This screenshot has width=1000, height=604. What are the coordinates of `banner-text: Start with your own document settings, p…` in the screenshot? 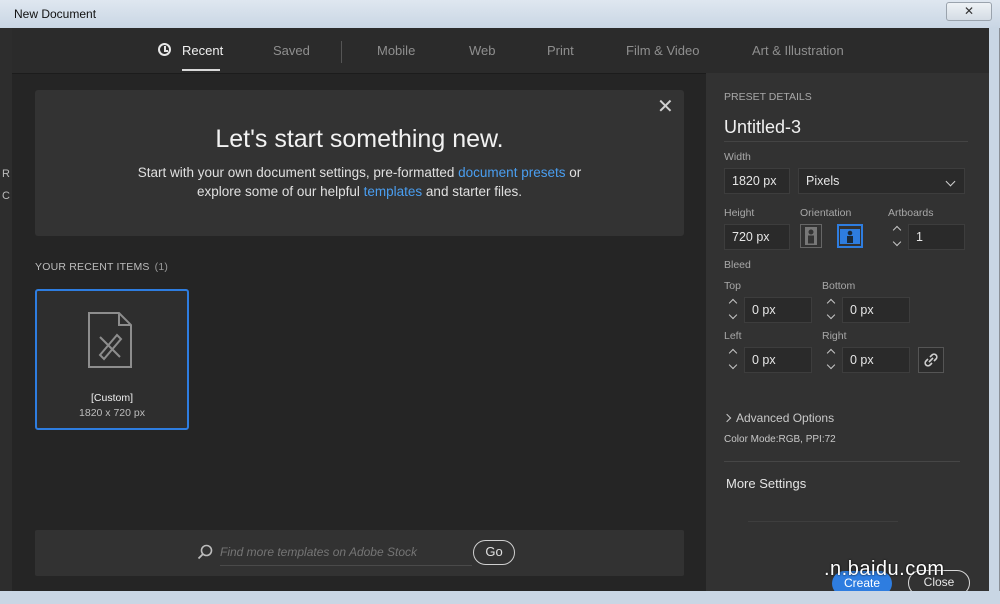 It's located at (298, 172).